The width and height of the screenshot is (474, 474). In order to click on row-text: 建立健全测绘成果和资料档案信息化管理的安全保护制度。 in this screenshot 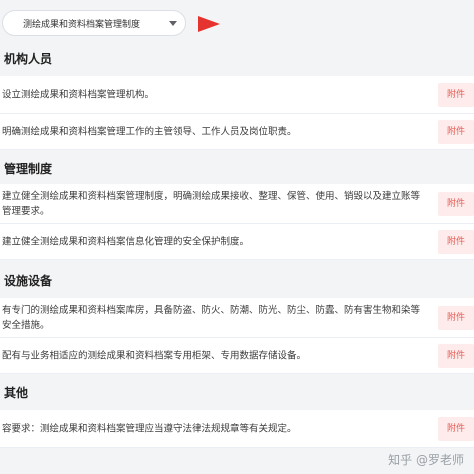, I will do `click(126, 241)`.